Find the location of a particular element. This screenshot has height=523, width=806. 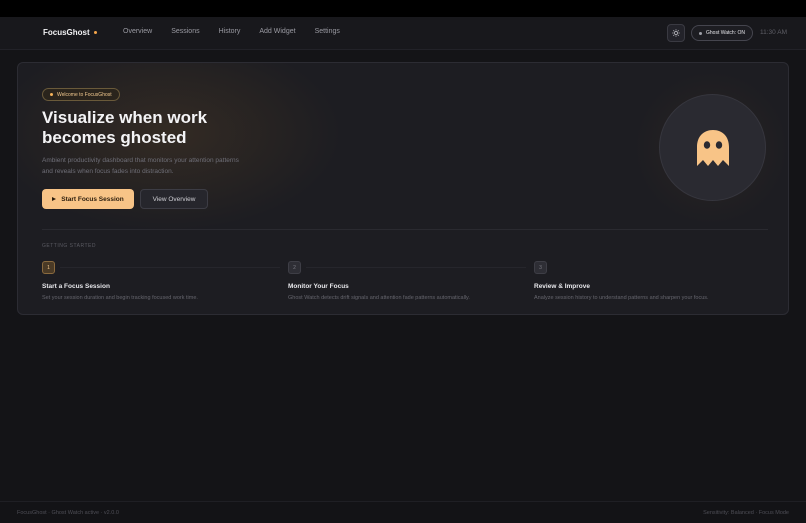

ghost-icon is located at coordinates (712, 147).